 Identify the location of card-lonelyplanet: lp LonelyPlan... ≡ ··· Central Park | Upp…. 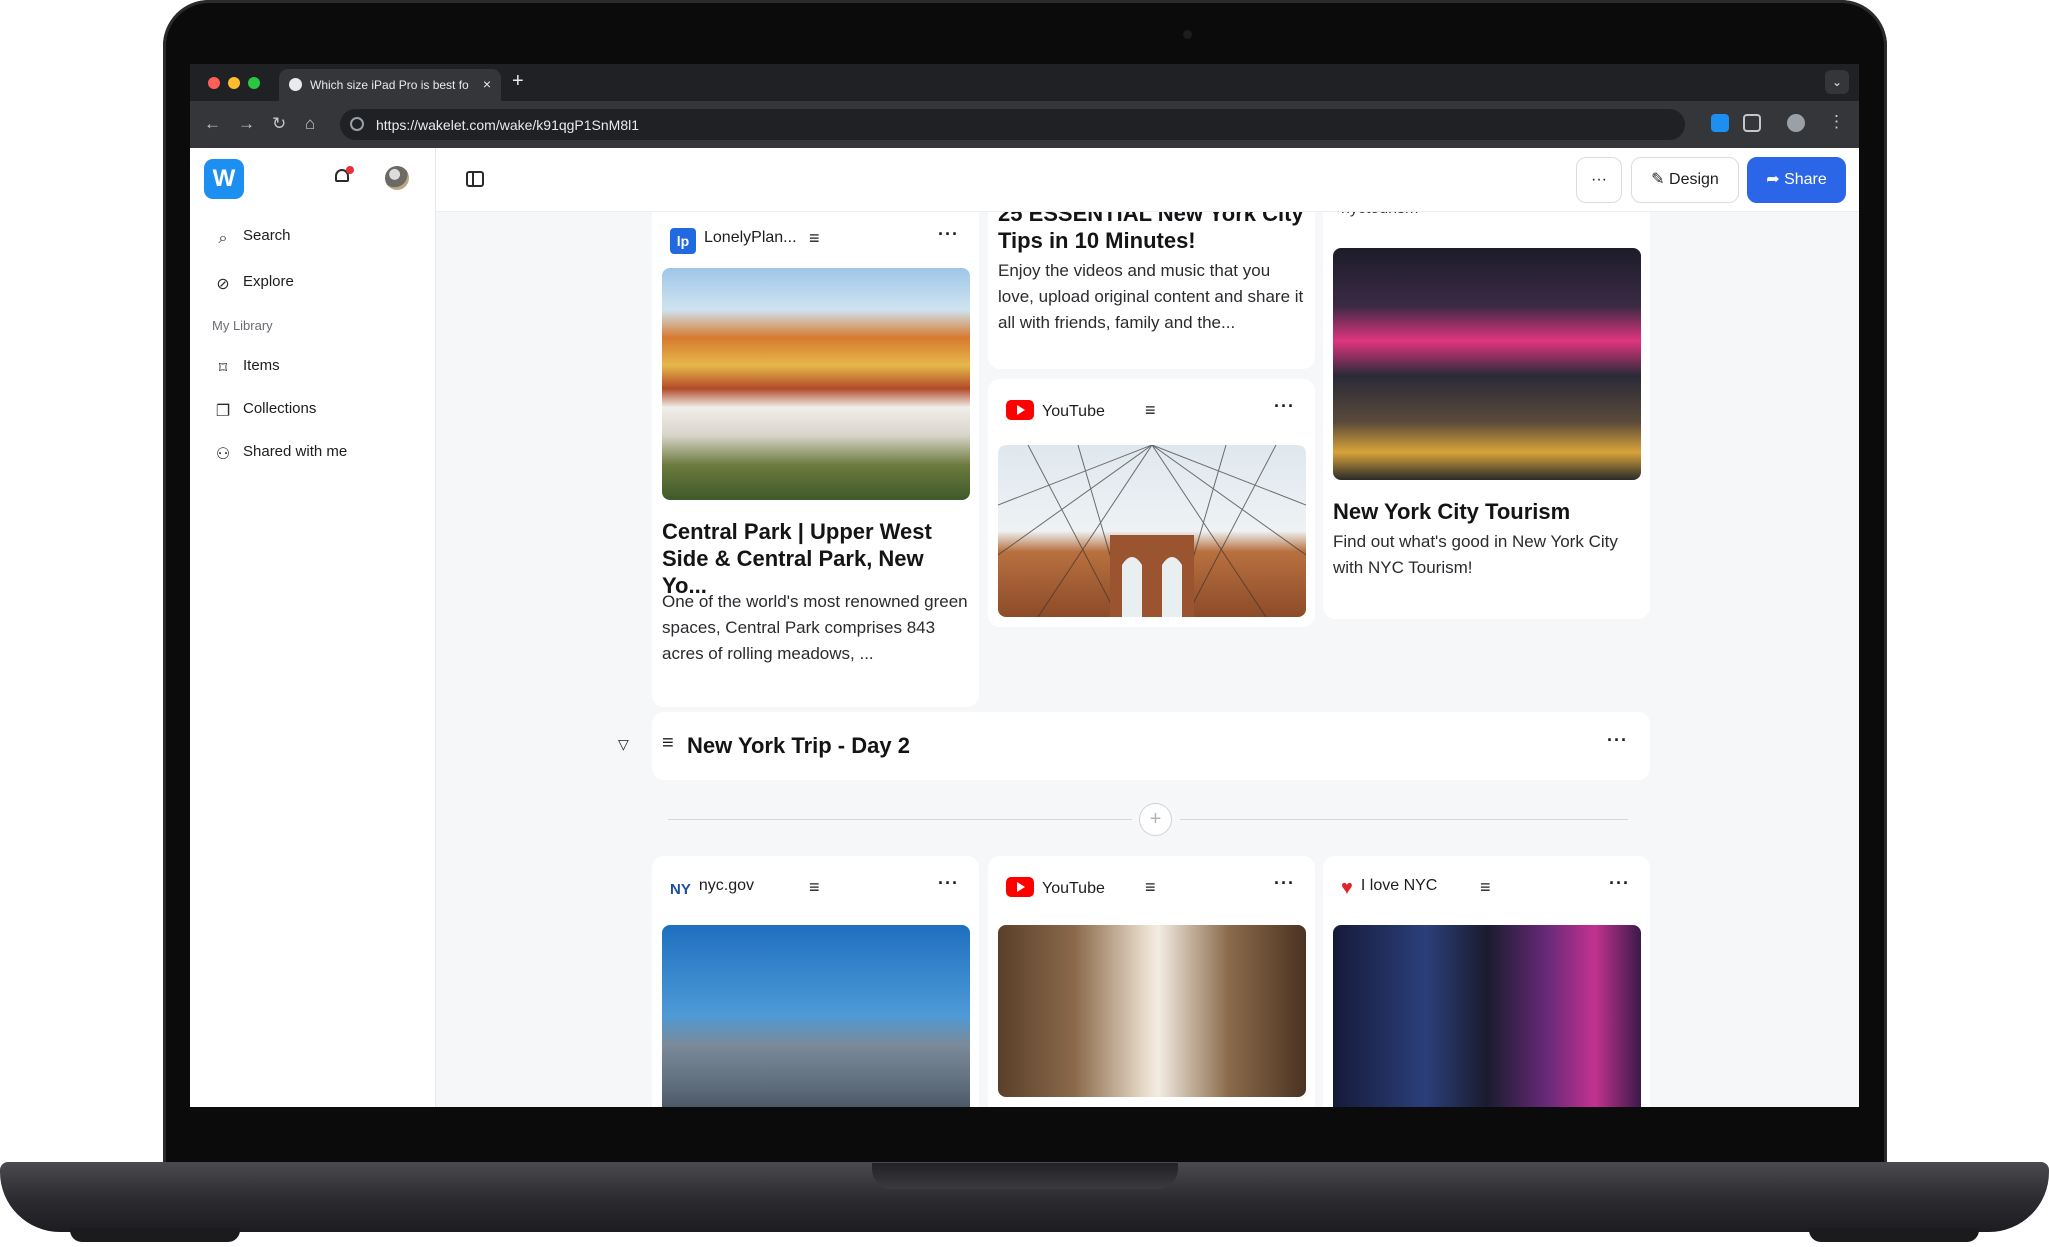
(815, 459).